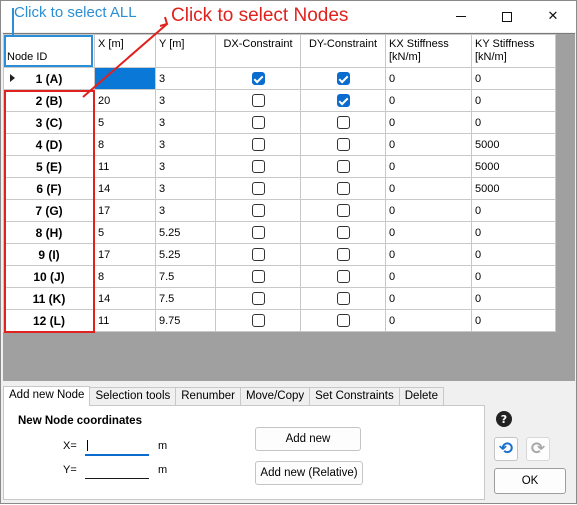 The height and width of the screenshot is (505, 577). I want to click on column-header-kx-stiffness: KX Stiffness [kN/m], so click(428, 51).